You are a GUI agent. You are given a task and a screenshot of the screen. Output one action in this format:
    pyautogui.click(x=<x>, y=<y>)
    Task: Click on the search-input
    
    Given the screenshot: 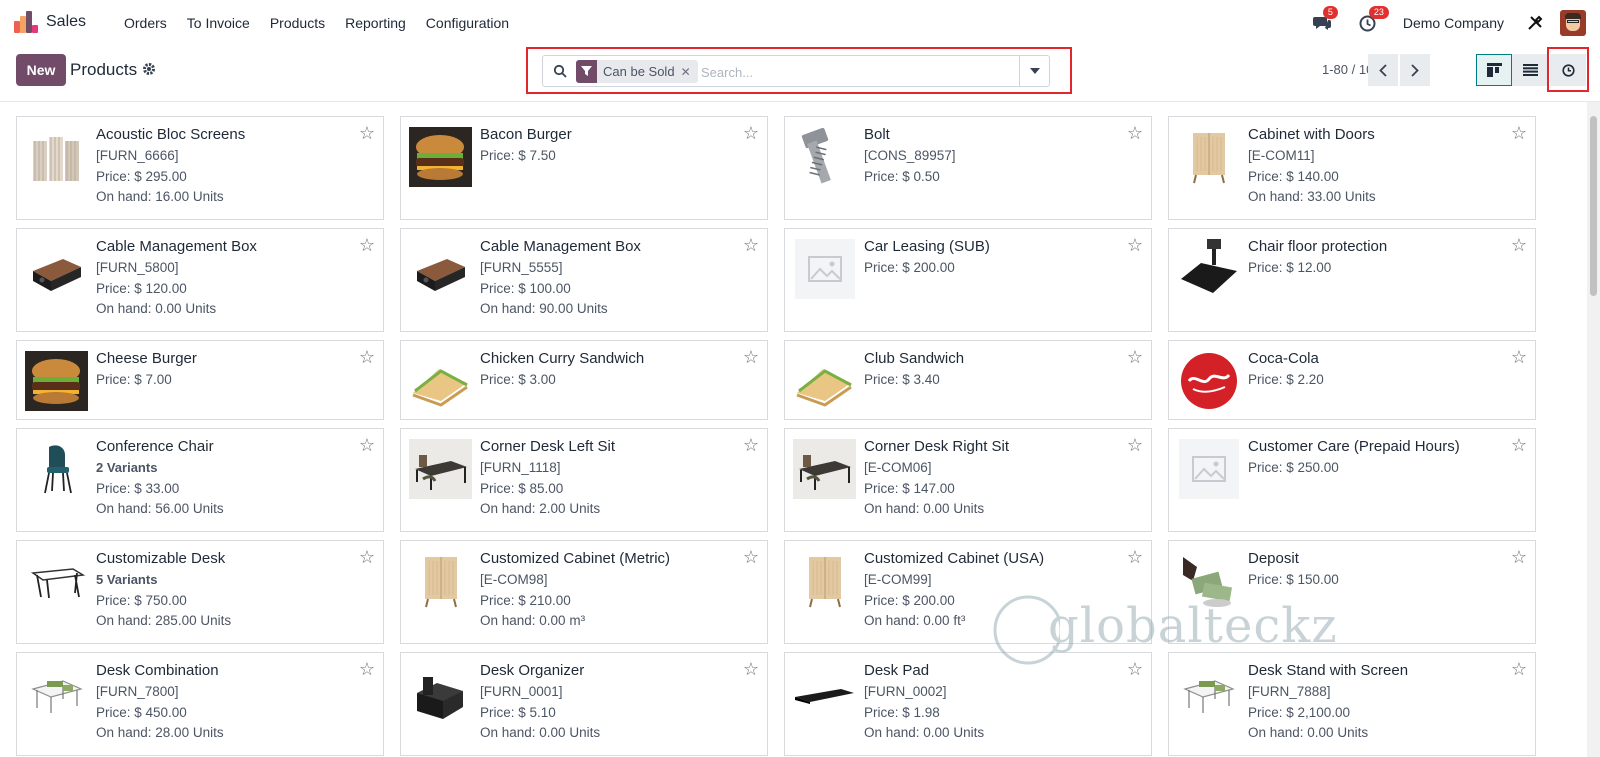 What is the action you would take?
    pyautogui.click(x=856, y=72)
    